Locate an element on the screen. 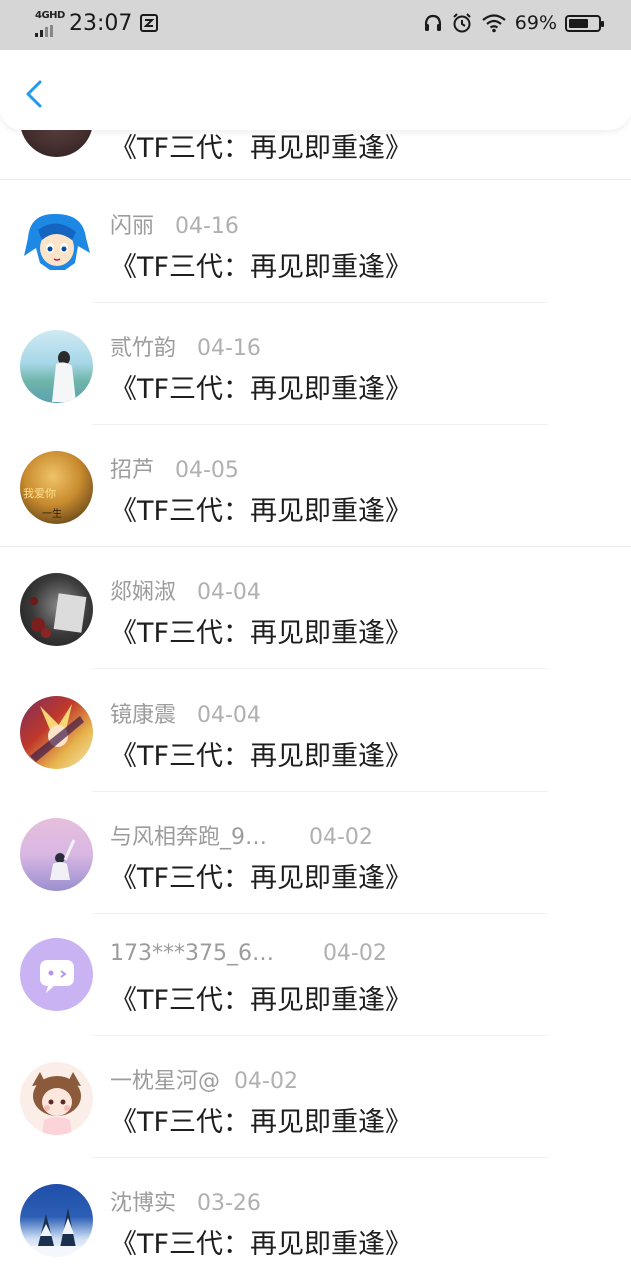  author-name: 沈博实 is located at coordinates (143, 1203).